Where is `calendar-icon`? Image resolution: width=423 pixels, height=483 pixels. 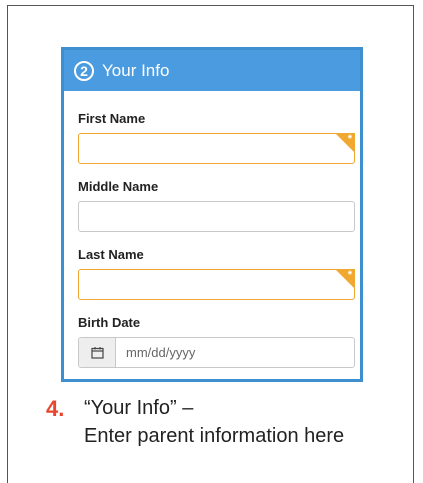
calendar-icon is located at coordinates (97, 352).